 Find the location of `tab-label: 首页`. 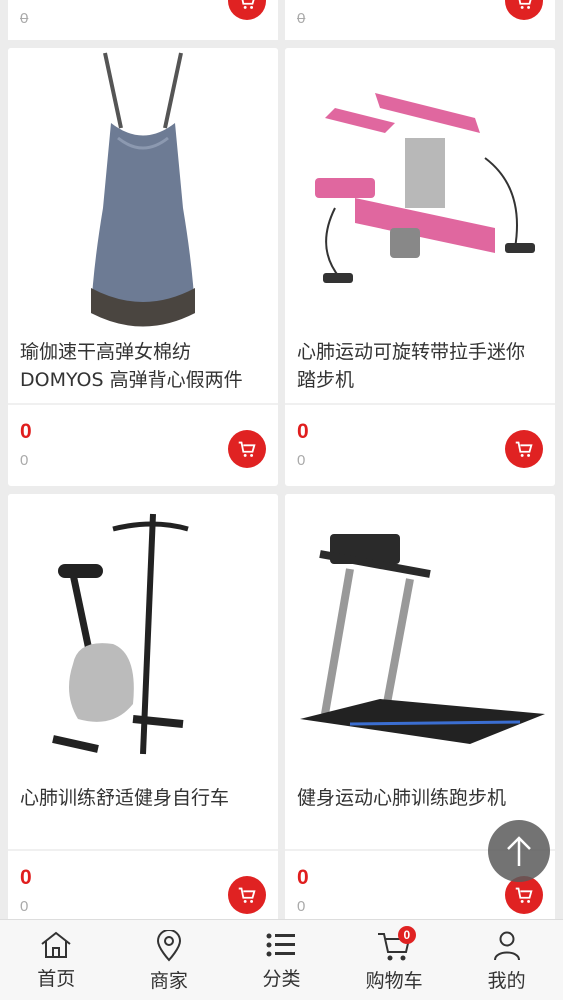

tab-label: 首页 is located at coordinates (56, 979).